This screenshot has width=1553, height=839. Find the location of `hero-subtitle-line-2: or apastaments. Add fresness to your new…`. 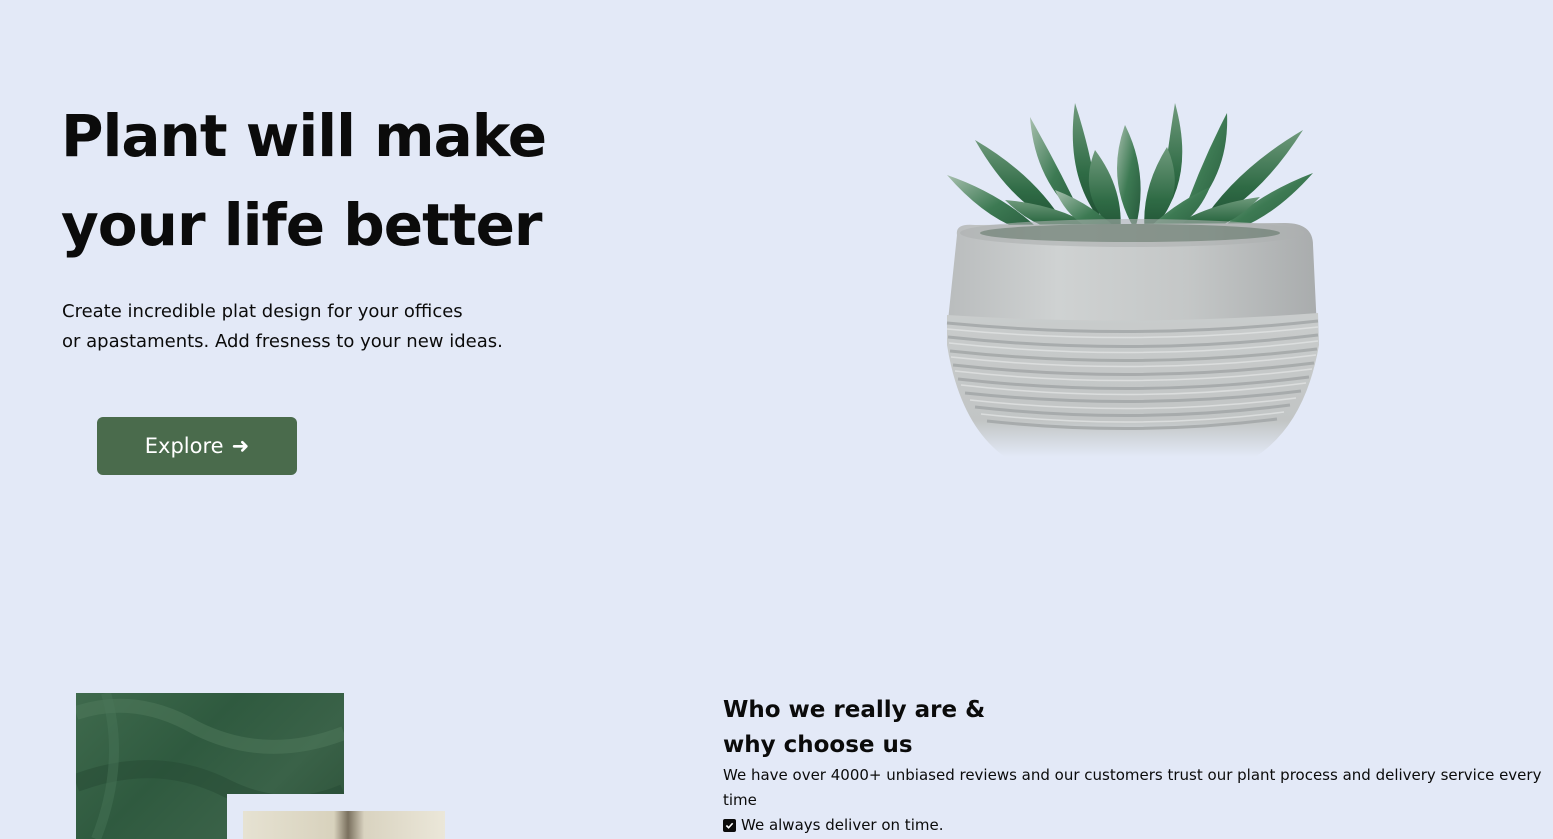

hero-subtitle-line-2: or apastaments. Add fresness to your new… is located at coordinates (282, 341).